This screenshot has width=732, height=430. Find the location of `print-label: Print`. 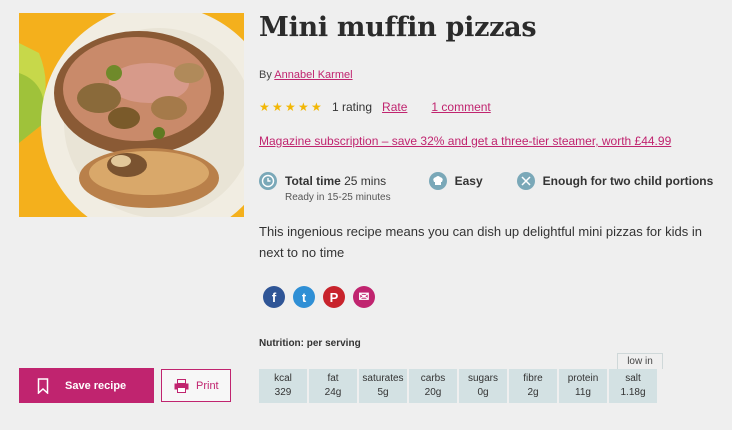

print-label: Print is located at coordinates (207, 385).